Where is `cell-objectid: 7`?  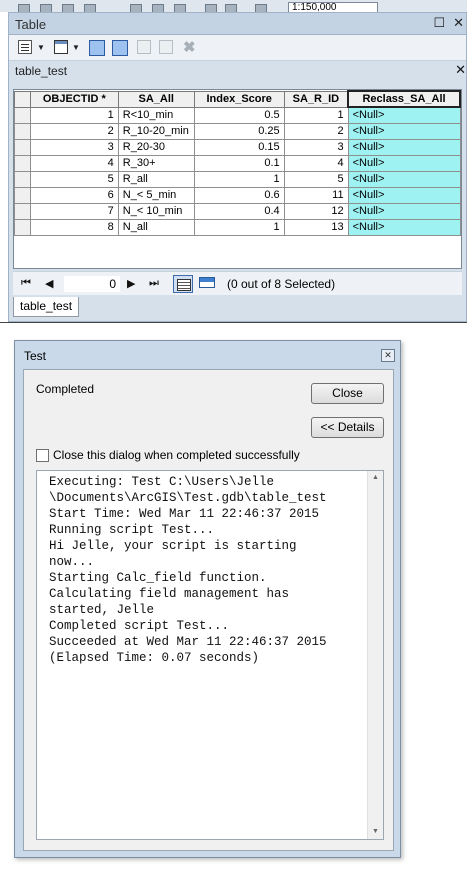
cell-objectid: 7 is located at coordinates (74, 211).